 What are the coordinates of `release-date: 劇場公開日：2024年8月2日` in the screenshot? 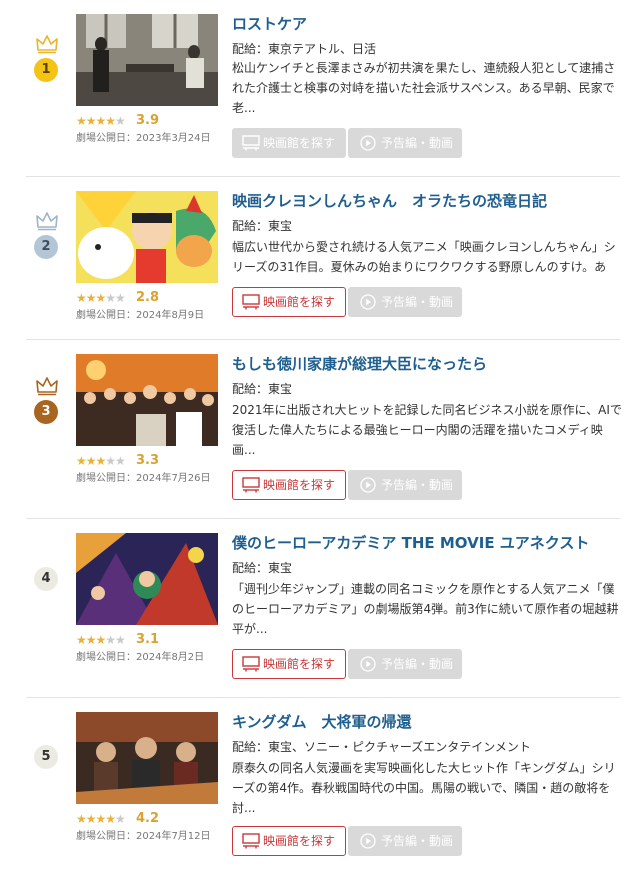 It's located at (140, 657).